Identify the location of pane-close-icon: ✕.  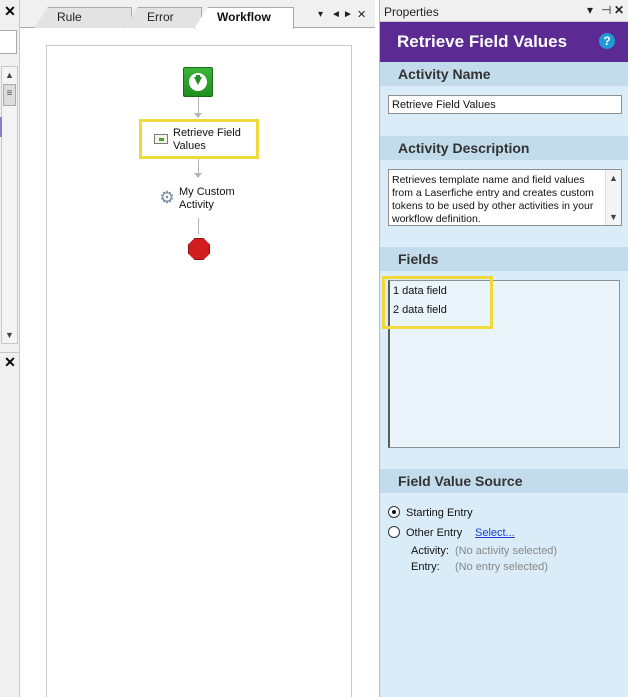
(619, 10).